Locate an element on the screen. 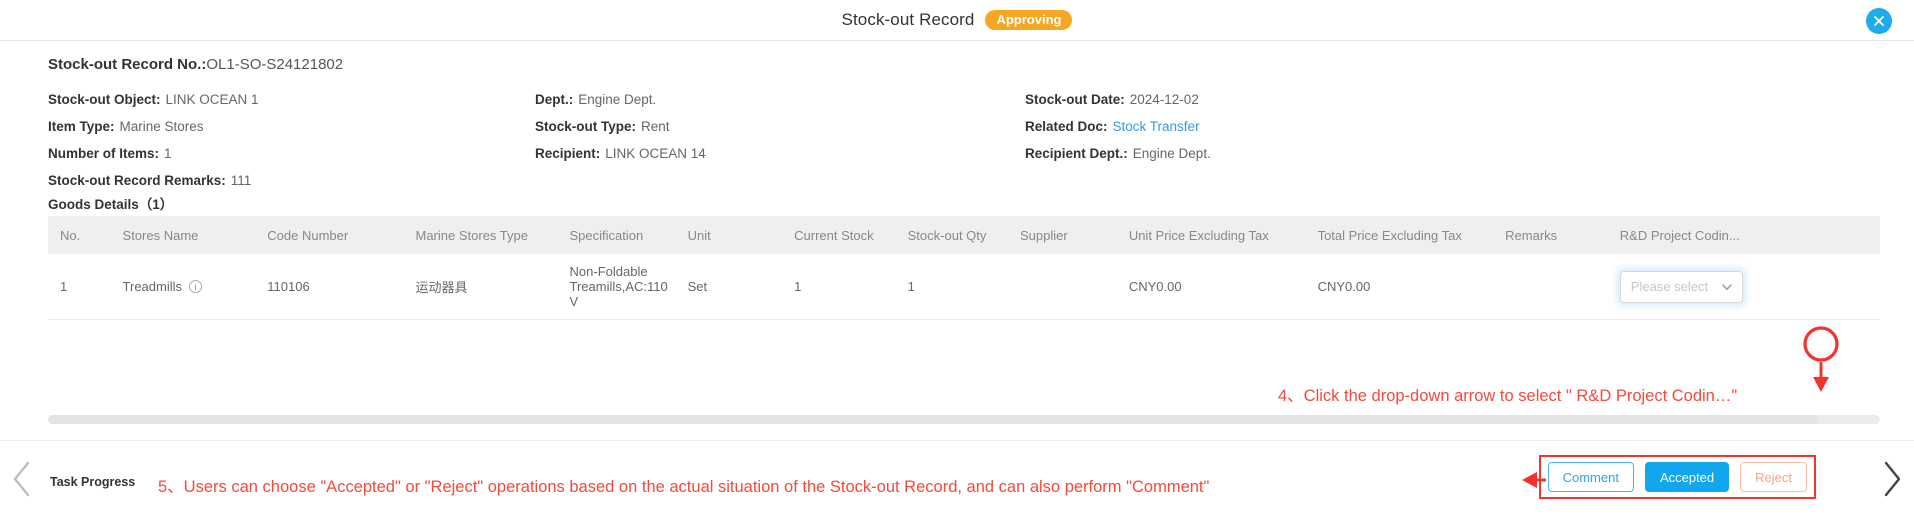 This screenshot has width=1914, height=516. col-unit-price-excluding-tax: Unit Price Excluding Tax is located at coordinates (1211, 235).